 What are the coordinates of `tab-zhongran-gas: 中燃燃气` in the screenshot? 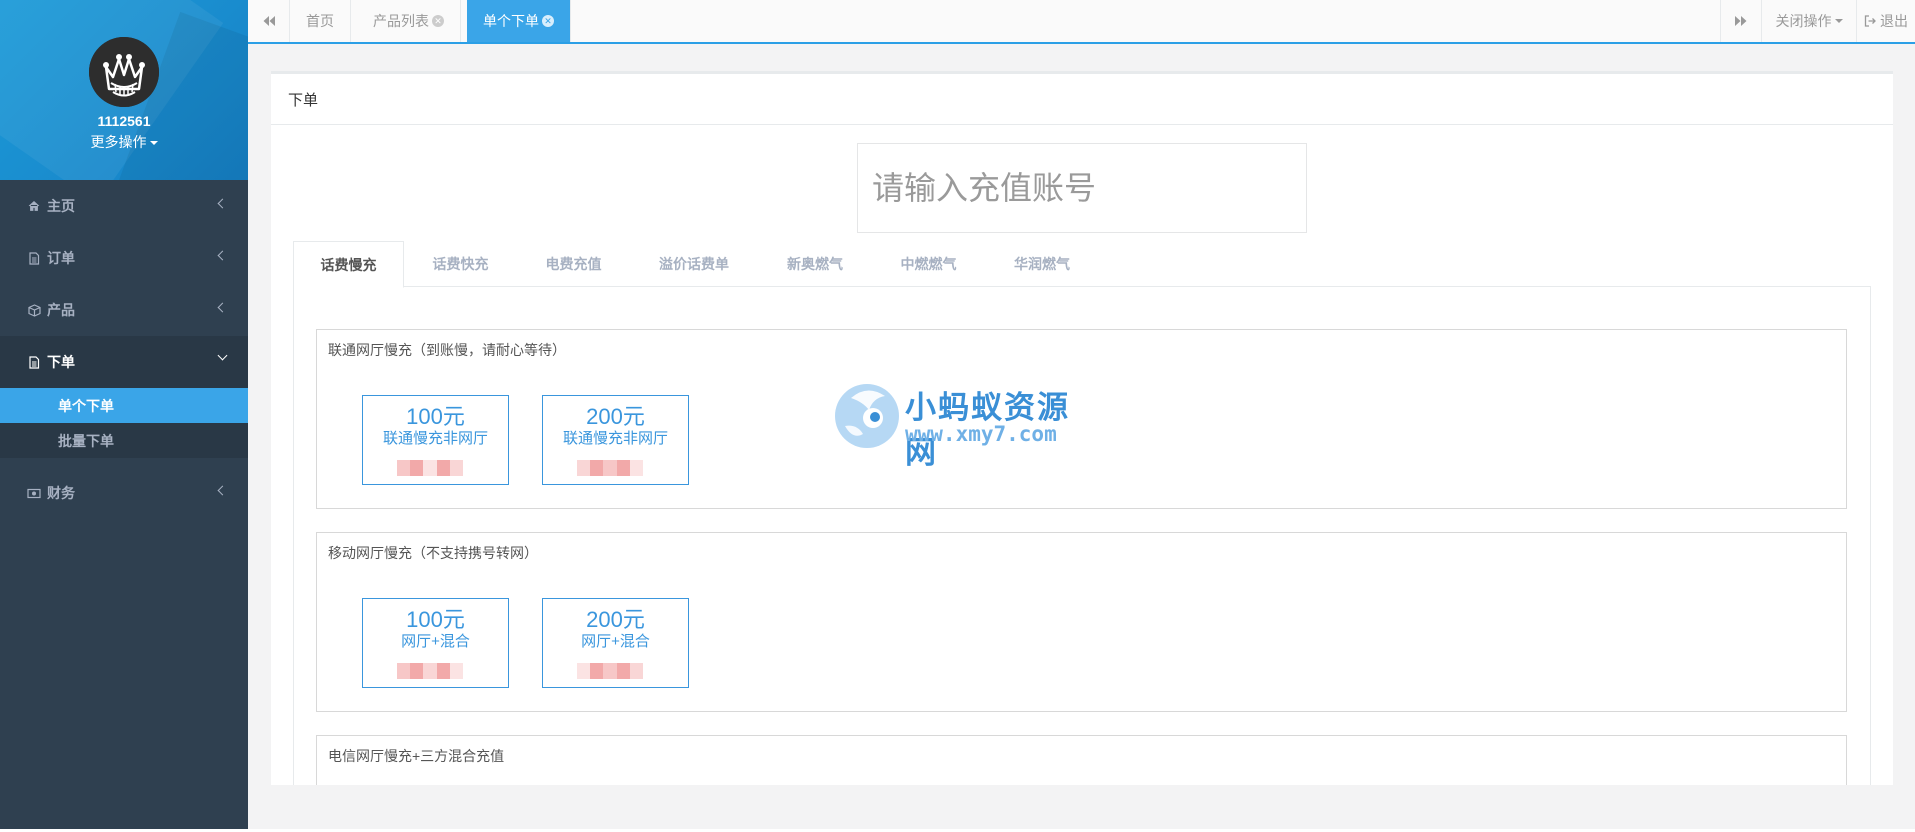 It's located at (928, 264).